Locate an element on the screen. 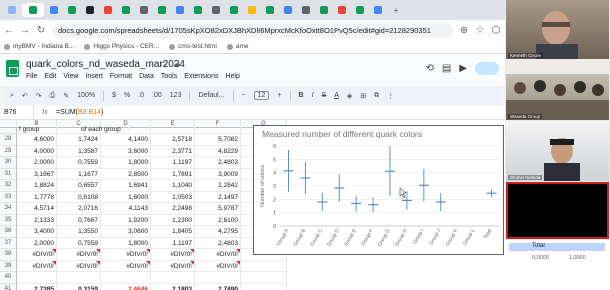 The image size is (610, 290). table-cell: 2,2498 is located at coordinates (173, 209).